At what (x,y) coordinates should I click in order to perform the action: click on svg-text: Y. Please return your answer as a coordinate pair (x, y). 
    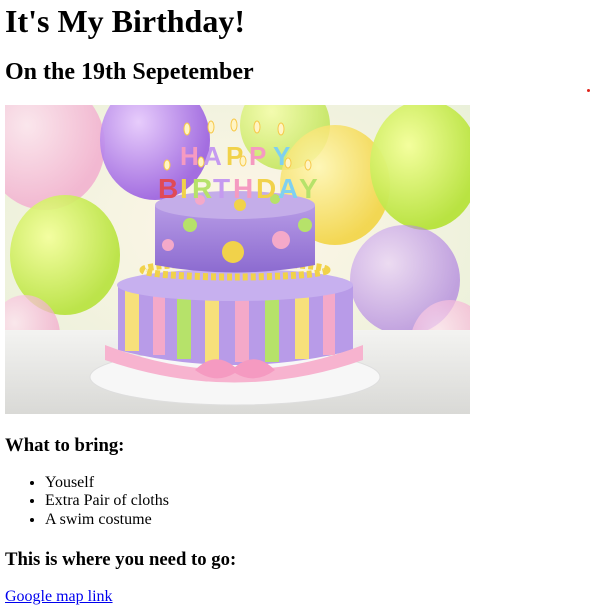
    Looking at the image, I should click on (308, 188).